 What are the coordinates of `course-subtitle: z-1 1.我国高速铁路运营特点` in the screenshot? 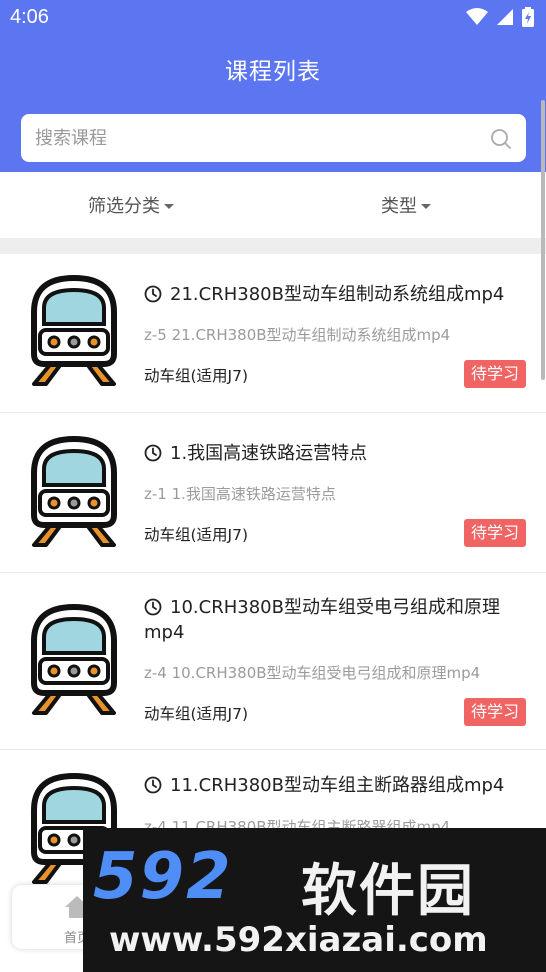 It's located at (240, 494).